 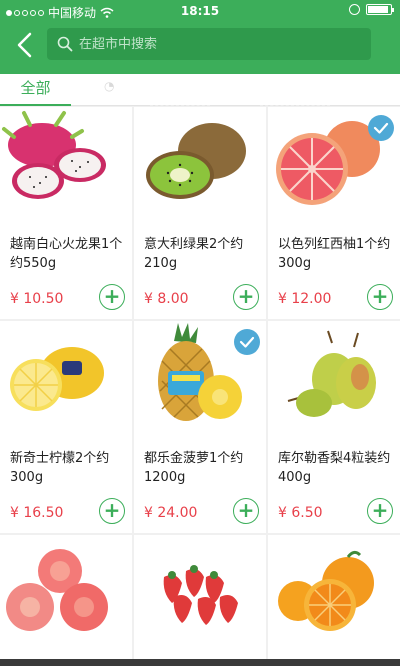 I want to click on product-name: 都乐金菠萝1个约1200g, so click(x=194, y=468).